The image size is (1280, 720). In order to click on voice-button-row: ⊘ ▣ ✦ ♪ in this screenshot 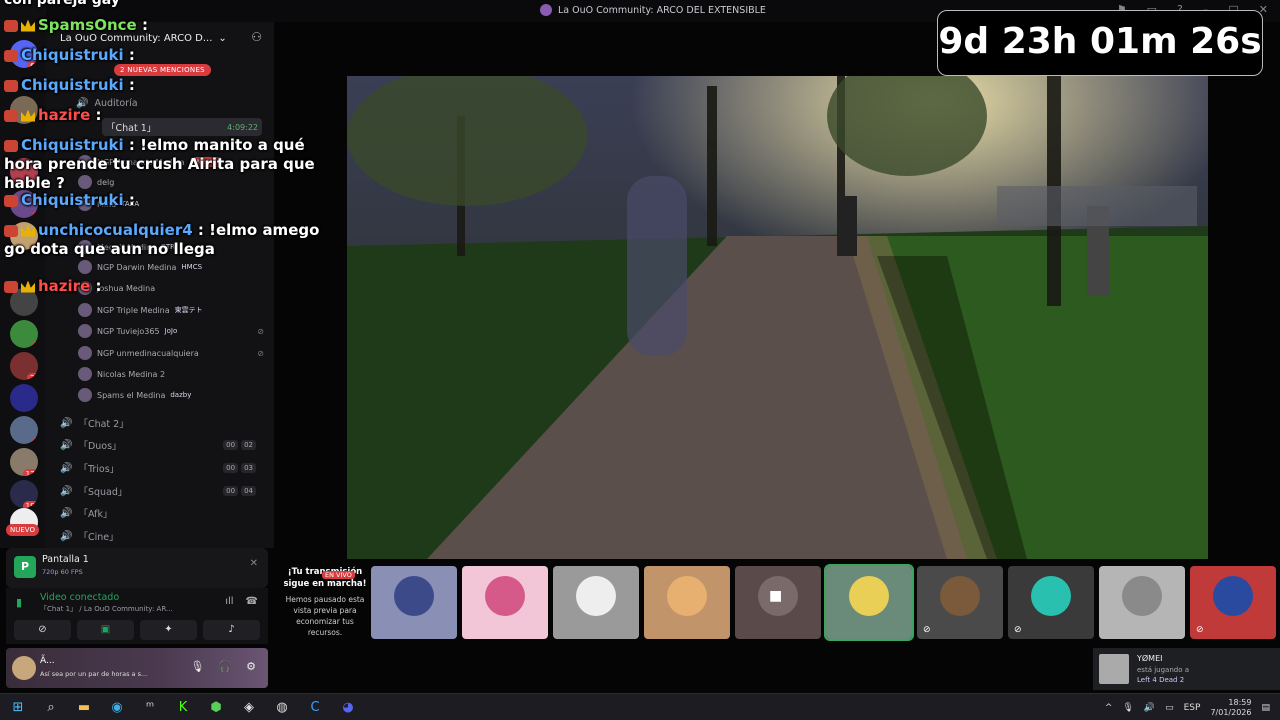, I will do `click(137, 630)`.